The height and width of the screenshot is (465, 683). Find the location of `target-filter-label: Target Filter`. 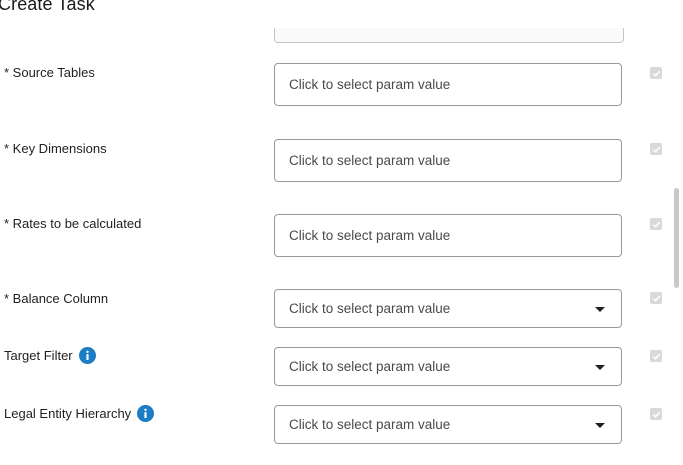

target-filter-label: Target Filter is located at coordinates (50, 355).